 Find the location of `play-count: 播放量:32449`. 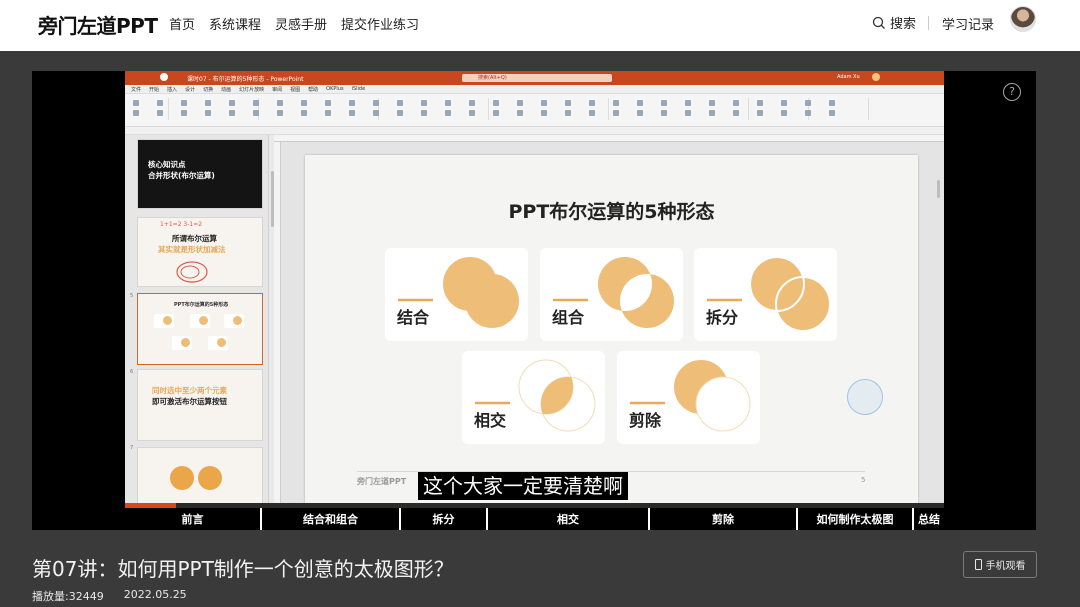

play-count: 播放量:32449 is located at coordinates (68, 596).